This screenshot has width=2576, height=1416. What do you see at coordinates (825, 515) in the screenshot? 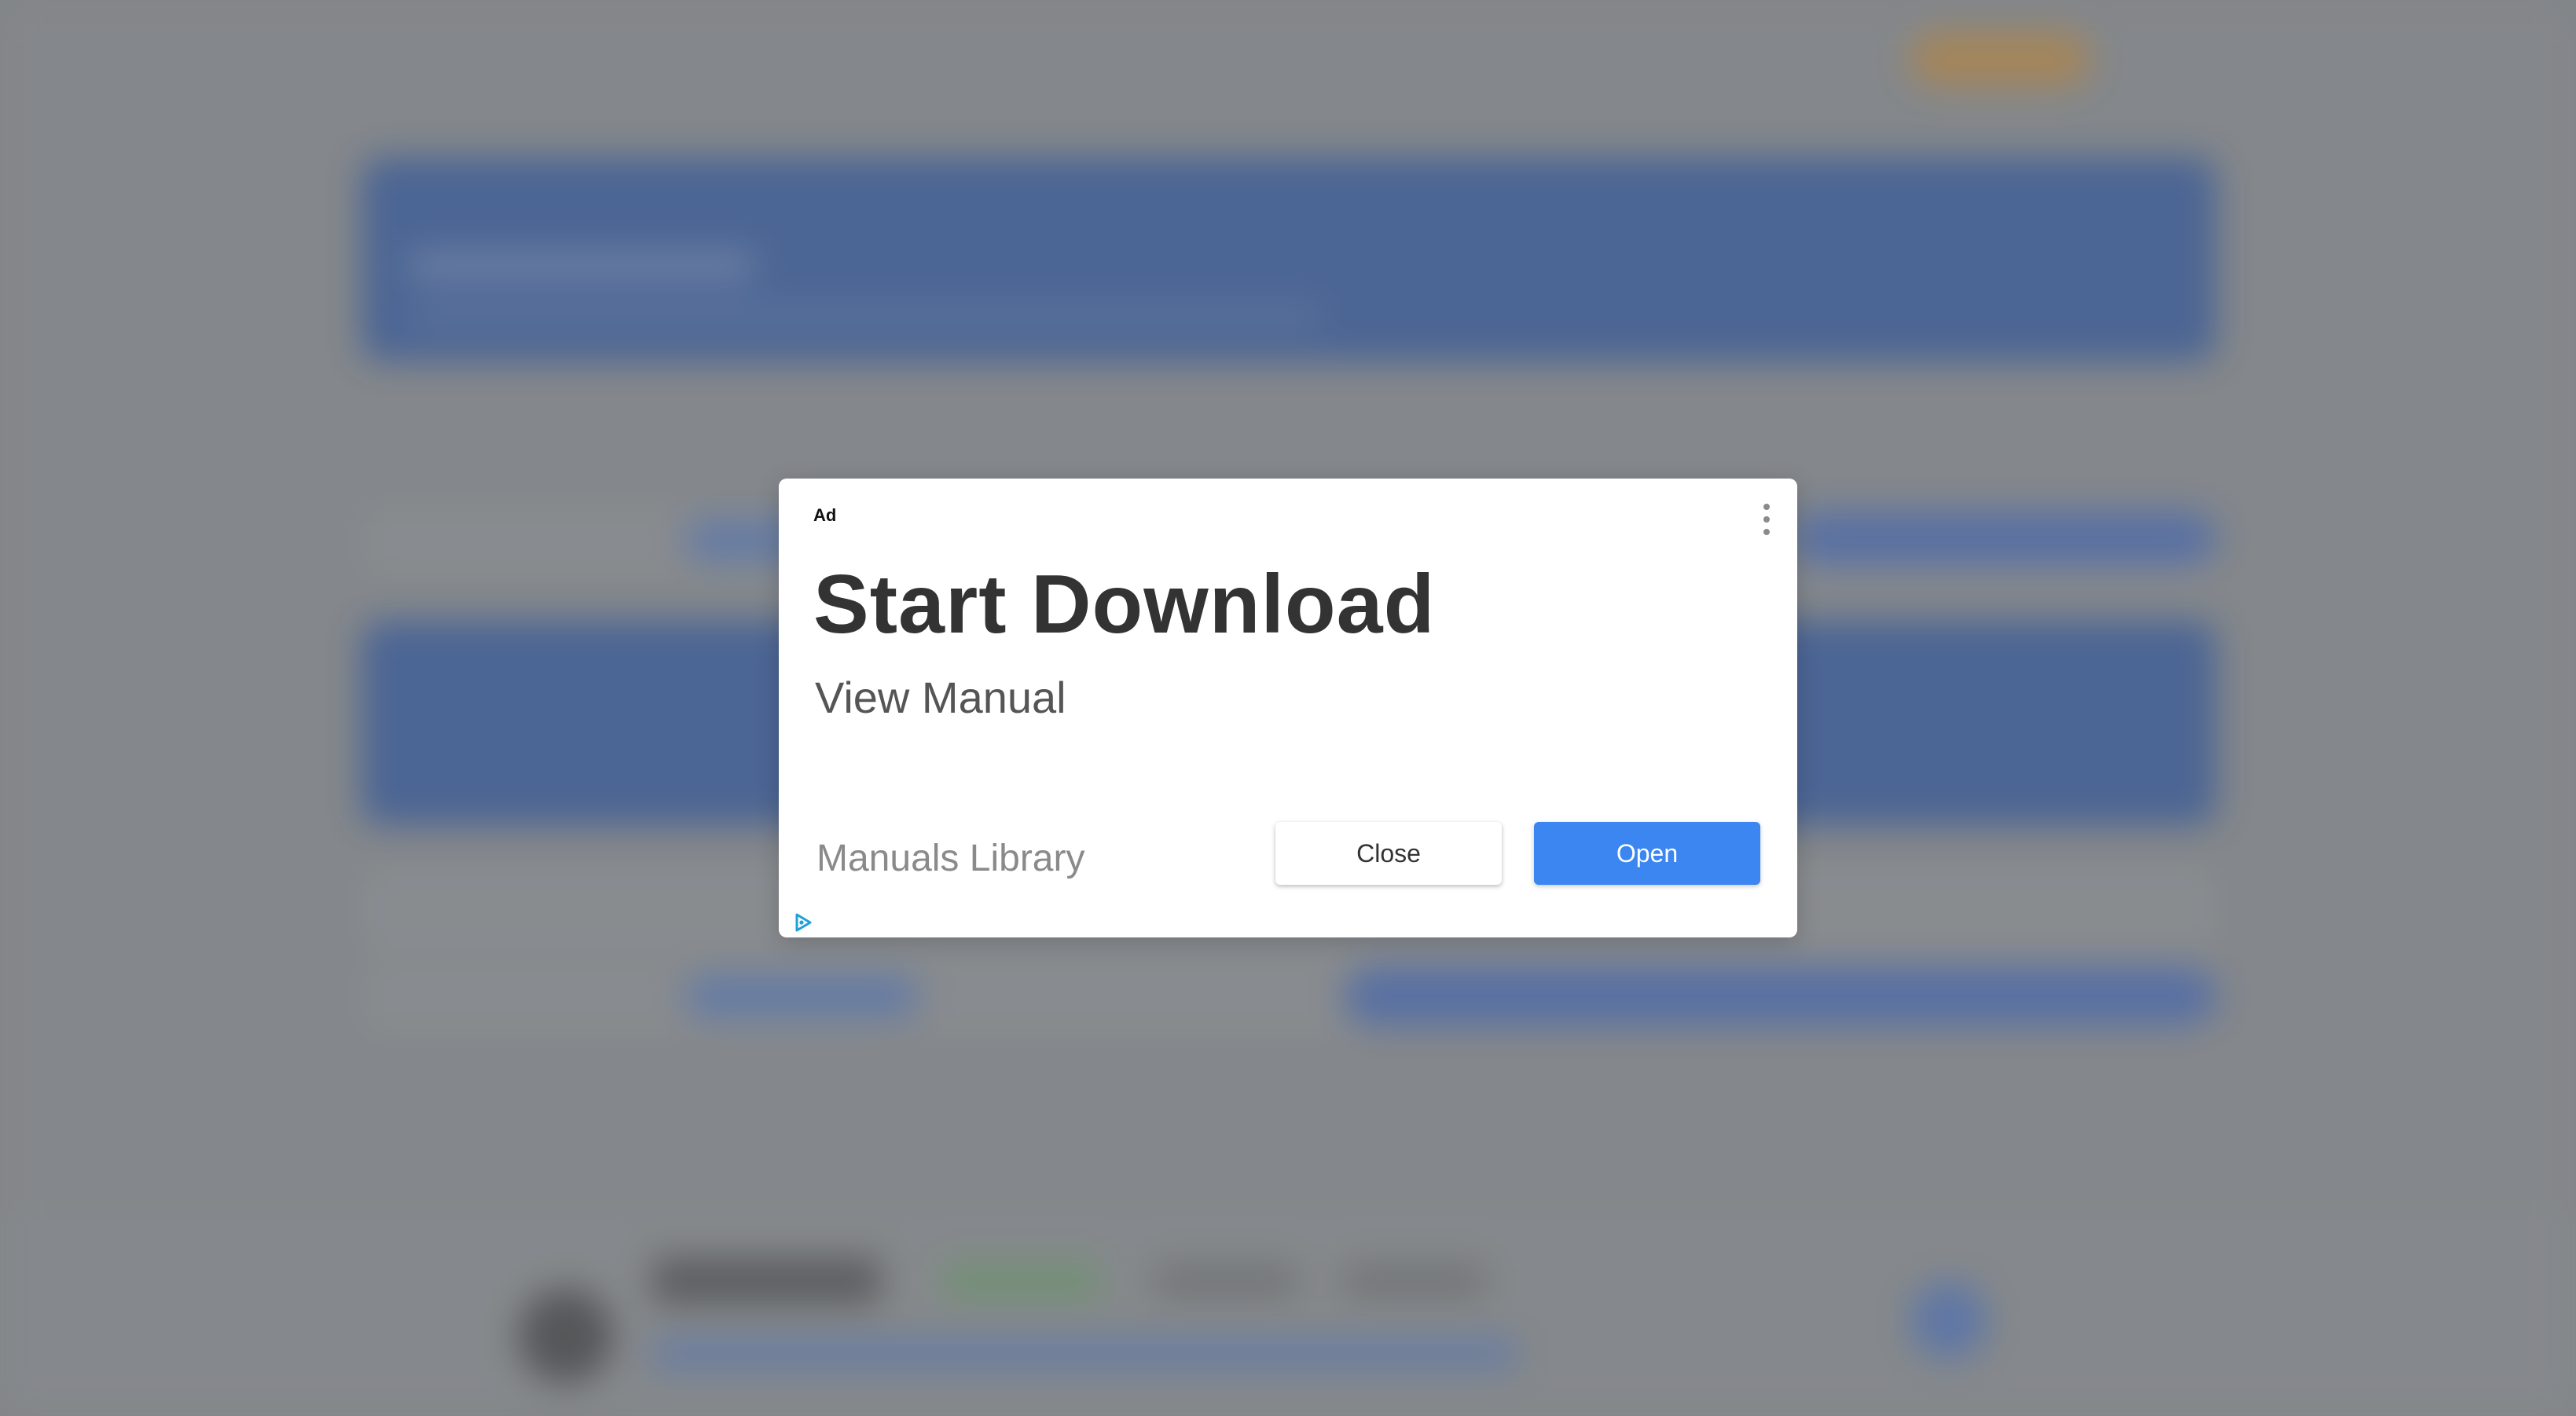
I see `ad-badge: Ad` at bounding box center [825, 515].